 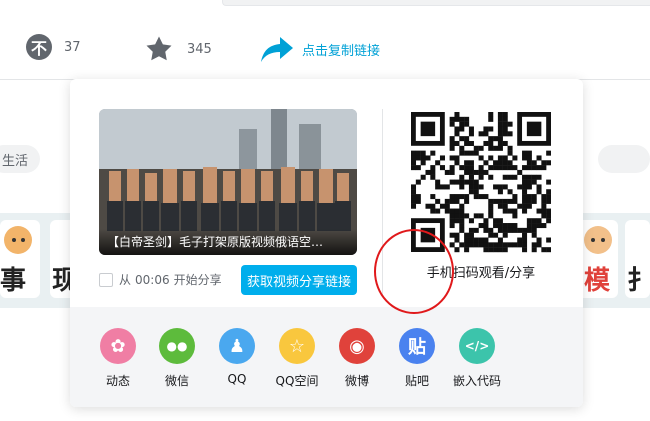 What do you see at coordinates (357, 346) in the screenshot?
I see `weibo-icon: ◉` at bounding box center [357, 346].